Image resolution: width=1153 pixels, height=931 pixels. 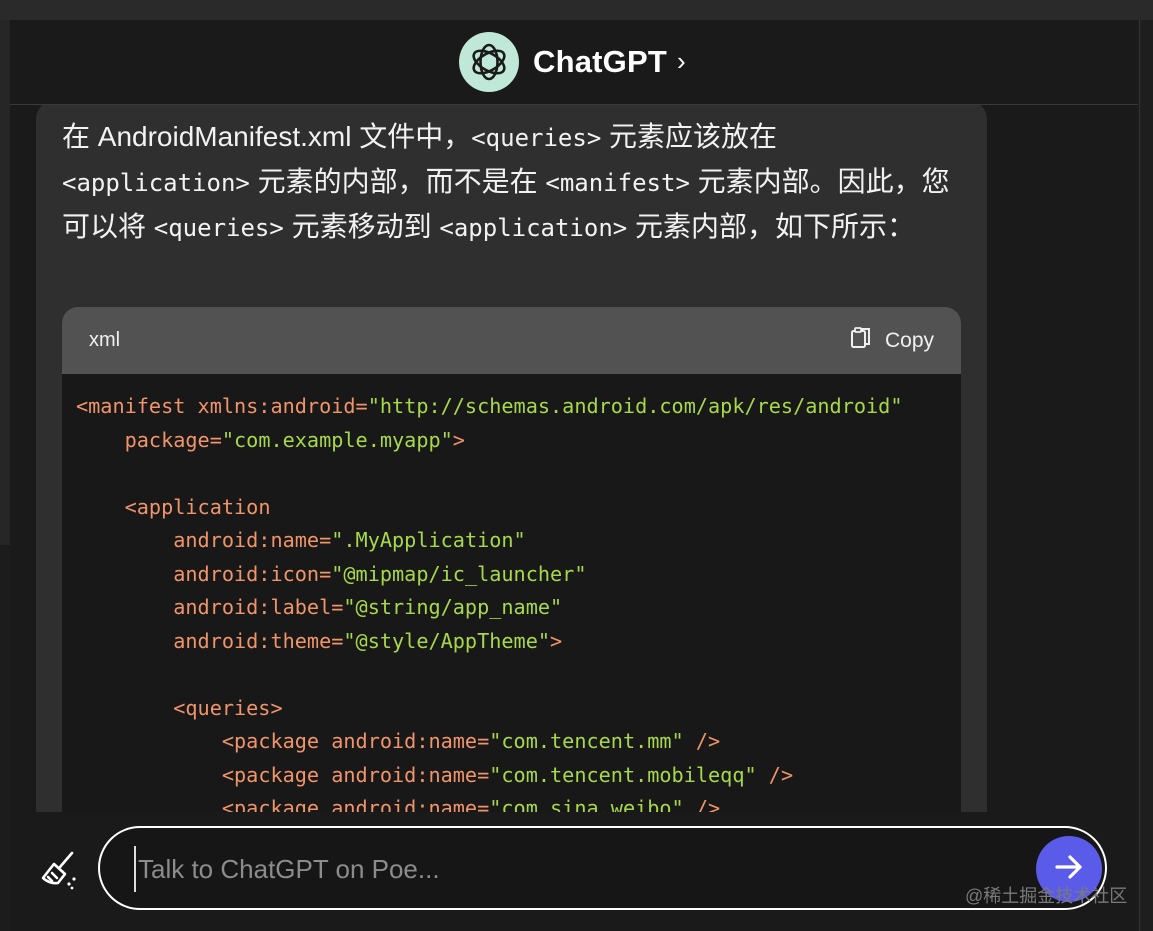 What do you see at coordinates (258, 607) in the screenshot?
I see `code-tag: android:label=` at bounding box center [258, 607].